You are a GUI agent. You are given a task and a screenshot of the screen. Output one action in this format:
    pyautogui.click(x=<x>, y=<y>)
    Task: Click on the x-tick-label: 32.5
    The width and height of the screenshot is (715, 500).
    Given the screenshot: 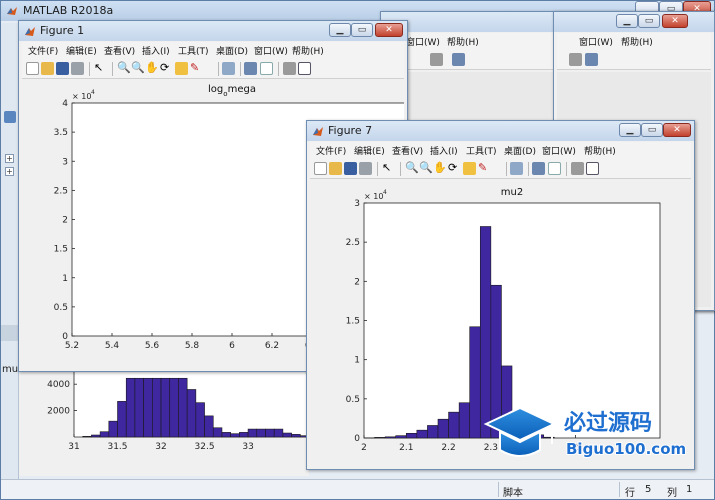 What is the action you would take?
    pyautogui.click(x=205, y=447)
    